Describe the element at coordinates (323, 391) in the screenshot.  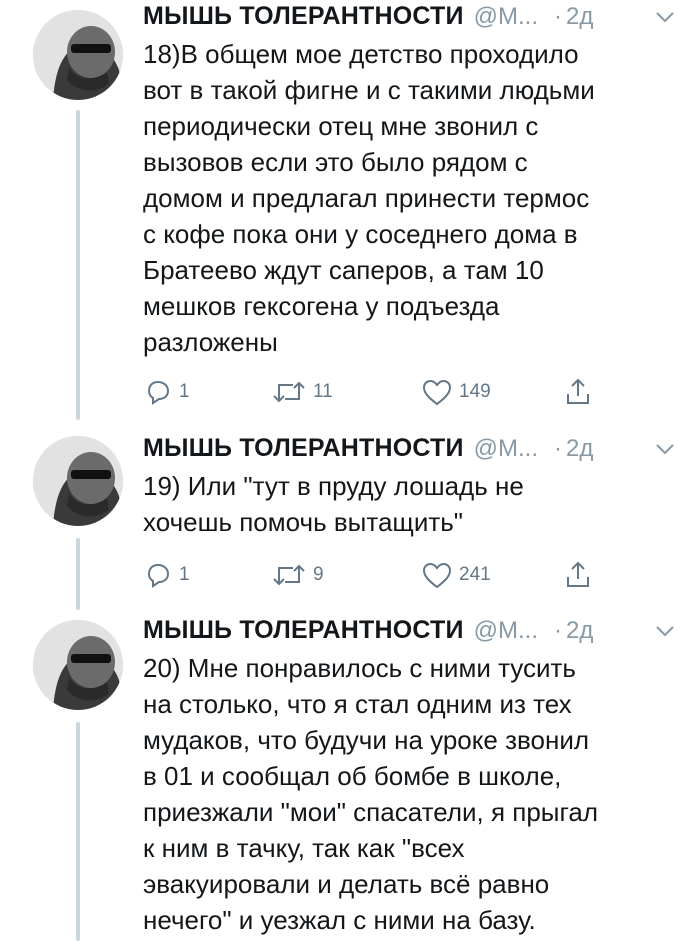
I see `retweet-count: 11` at that location.